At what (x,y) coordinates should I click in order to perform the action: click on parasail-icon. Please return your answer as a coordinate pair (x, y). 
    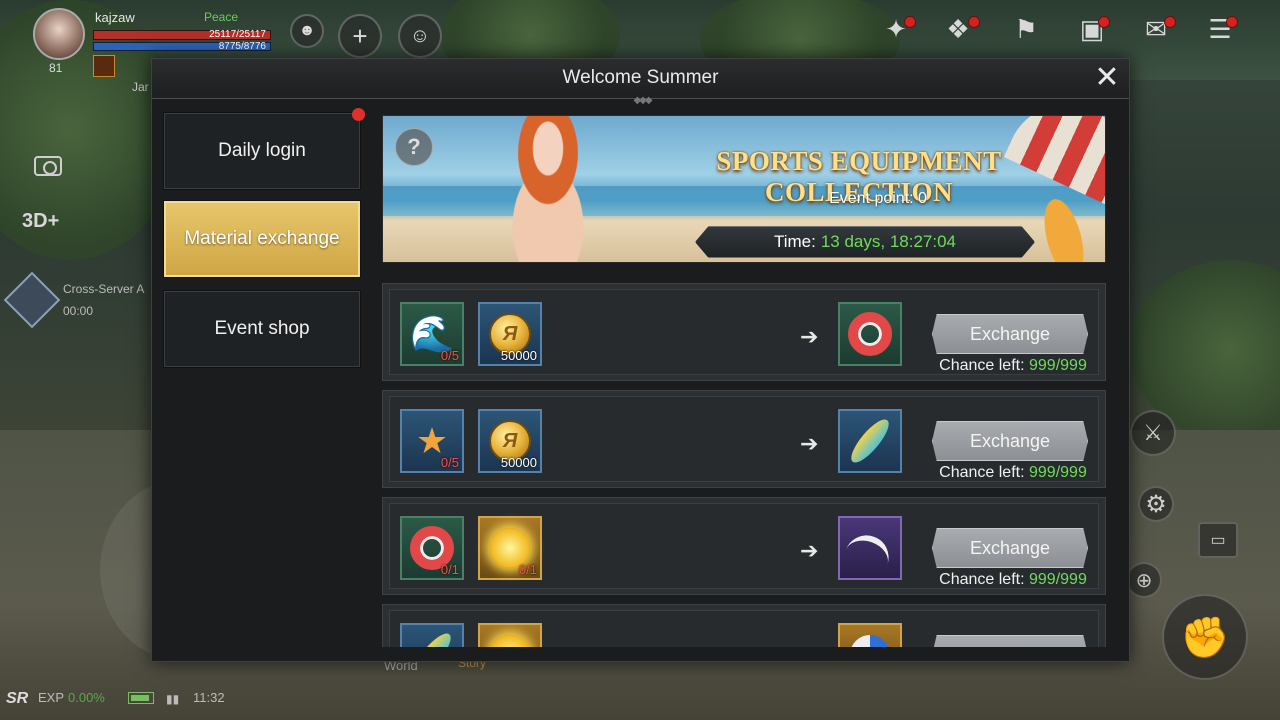
    Looking at the image, I should click on (870, 548).